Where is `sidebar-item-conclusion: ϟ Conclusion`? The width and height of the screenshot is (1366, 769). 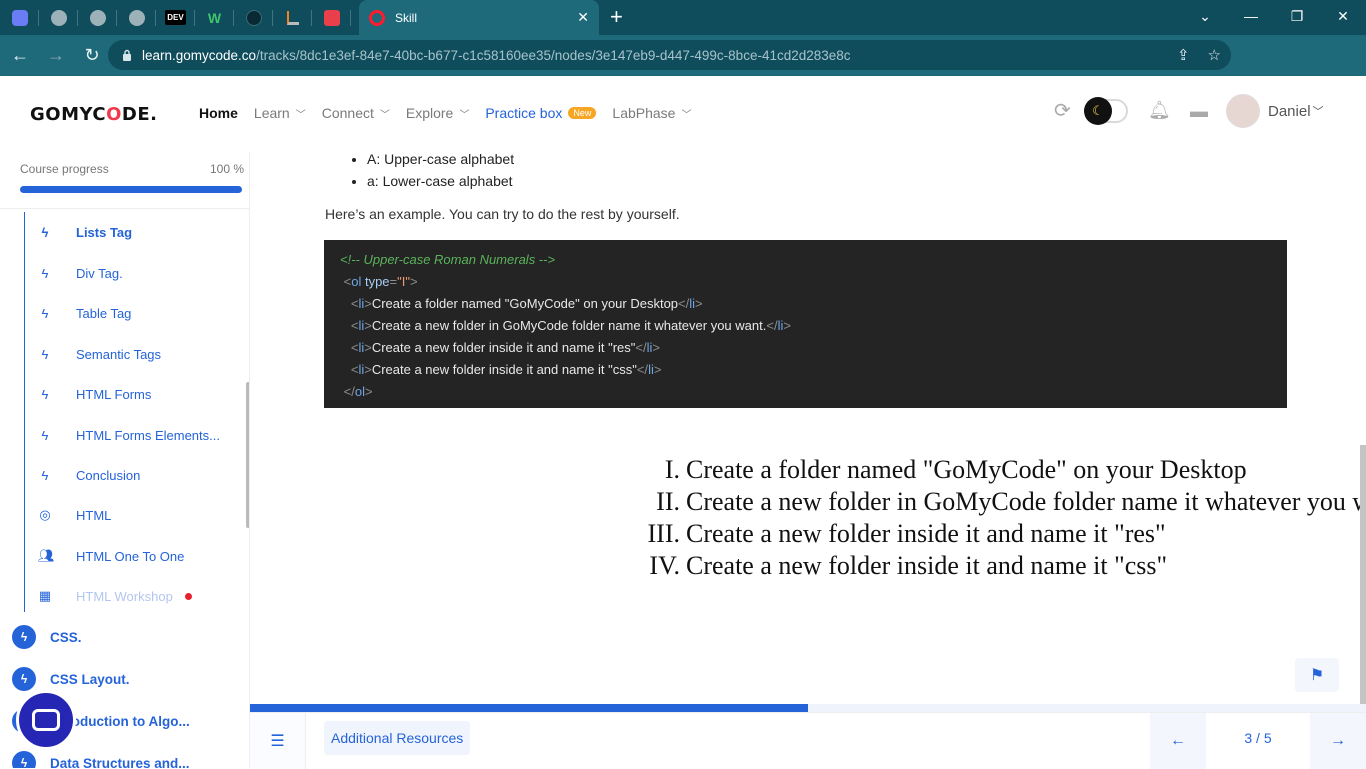 sidebar-item-conclusion: ϟ Conclusion is located at coordinates (89, 475).